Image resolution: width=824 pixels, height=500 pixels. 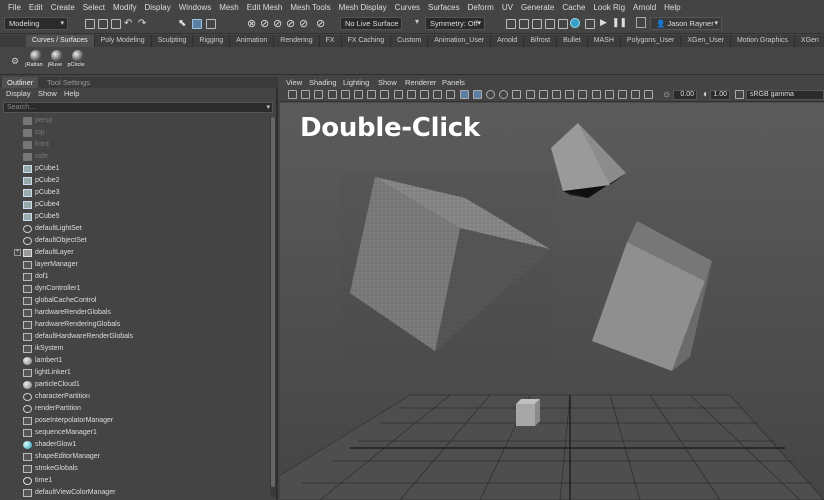 I want to click on arnold-render-icon, so click(x=575, y=23).